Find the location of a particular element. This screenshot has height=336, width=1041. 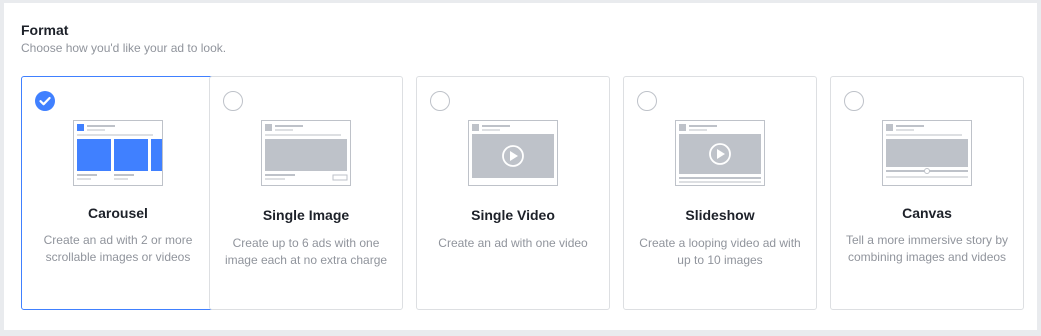

format-title: Canvas is located at coordinates (927, 213).